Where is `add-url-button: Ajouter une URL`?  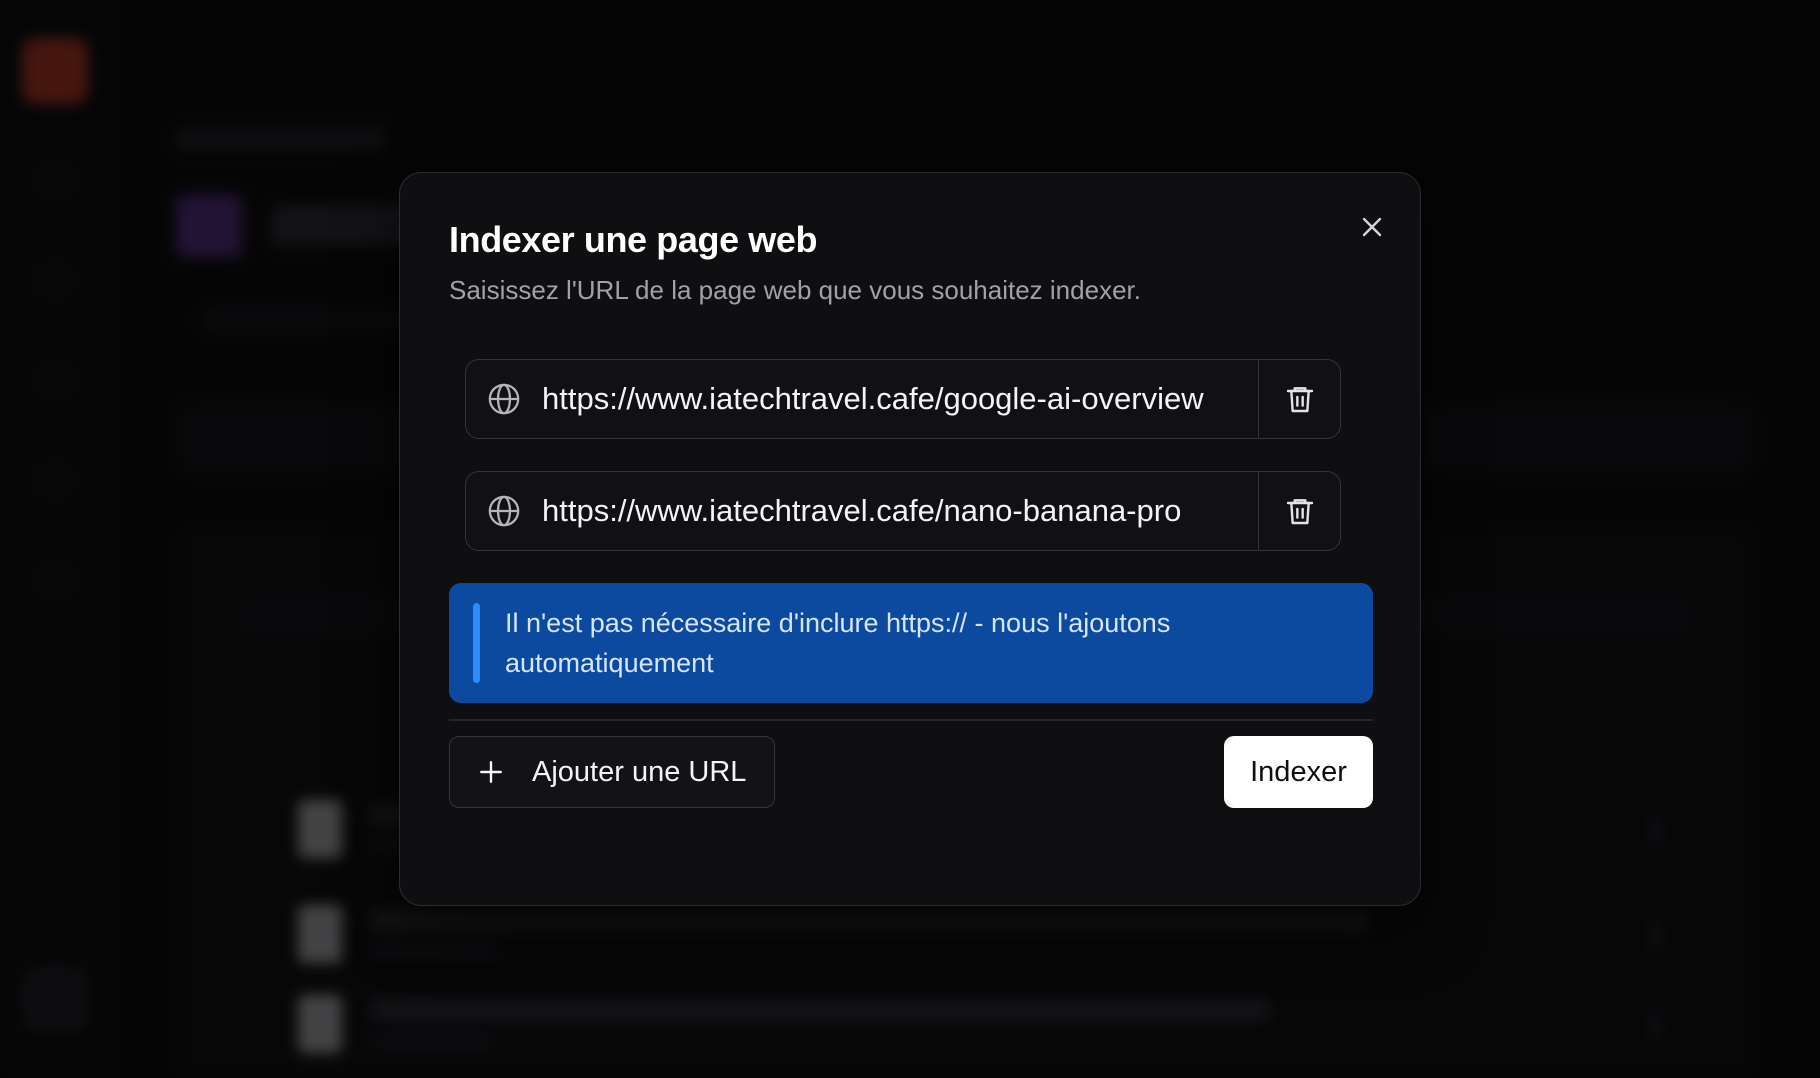
add-url-button: Ajouter une URL is located at coordinates (612, 772).